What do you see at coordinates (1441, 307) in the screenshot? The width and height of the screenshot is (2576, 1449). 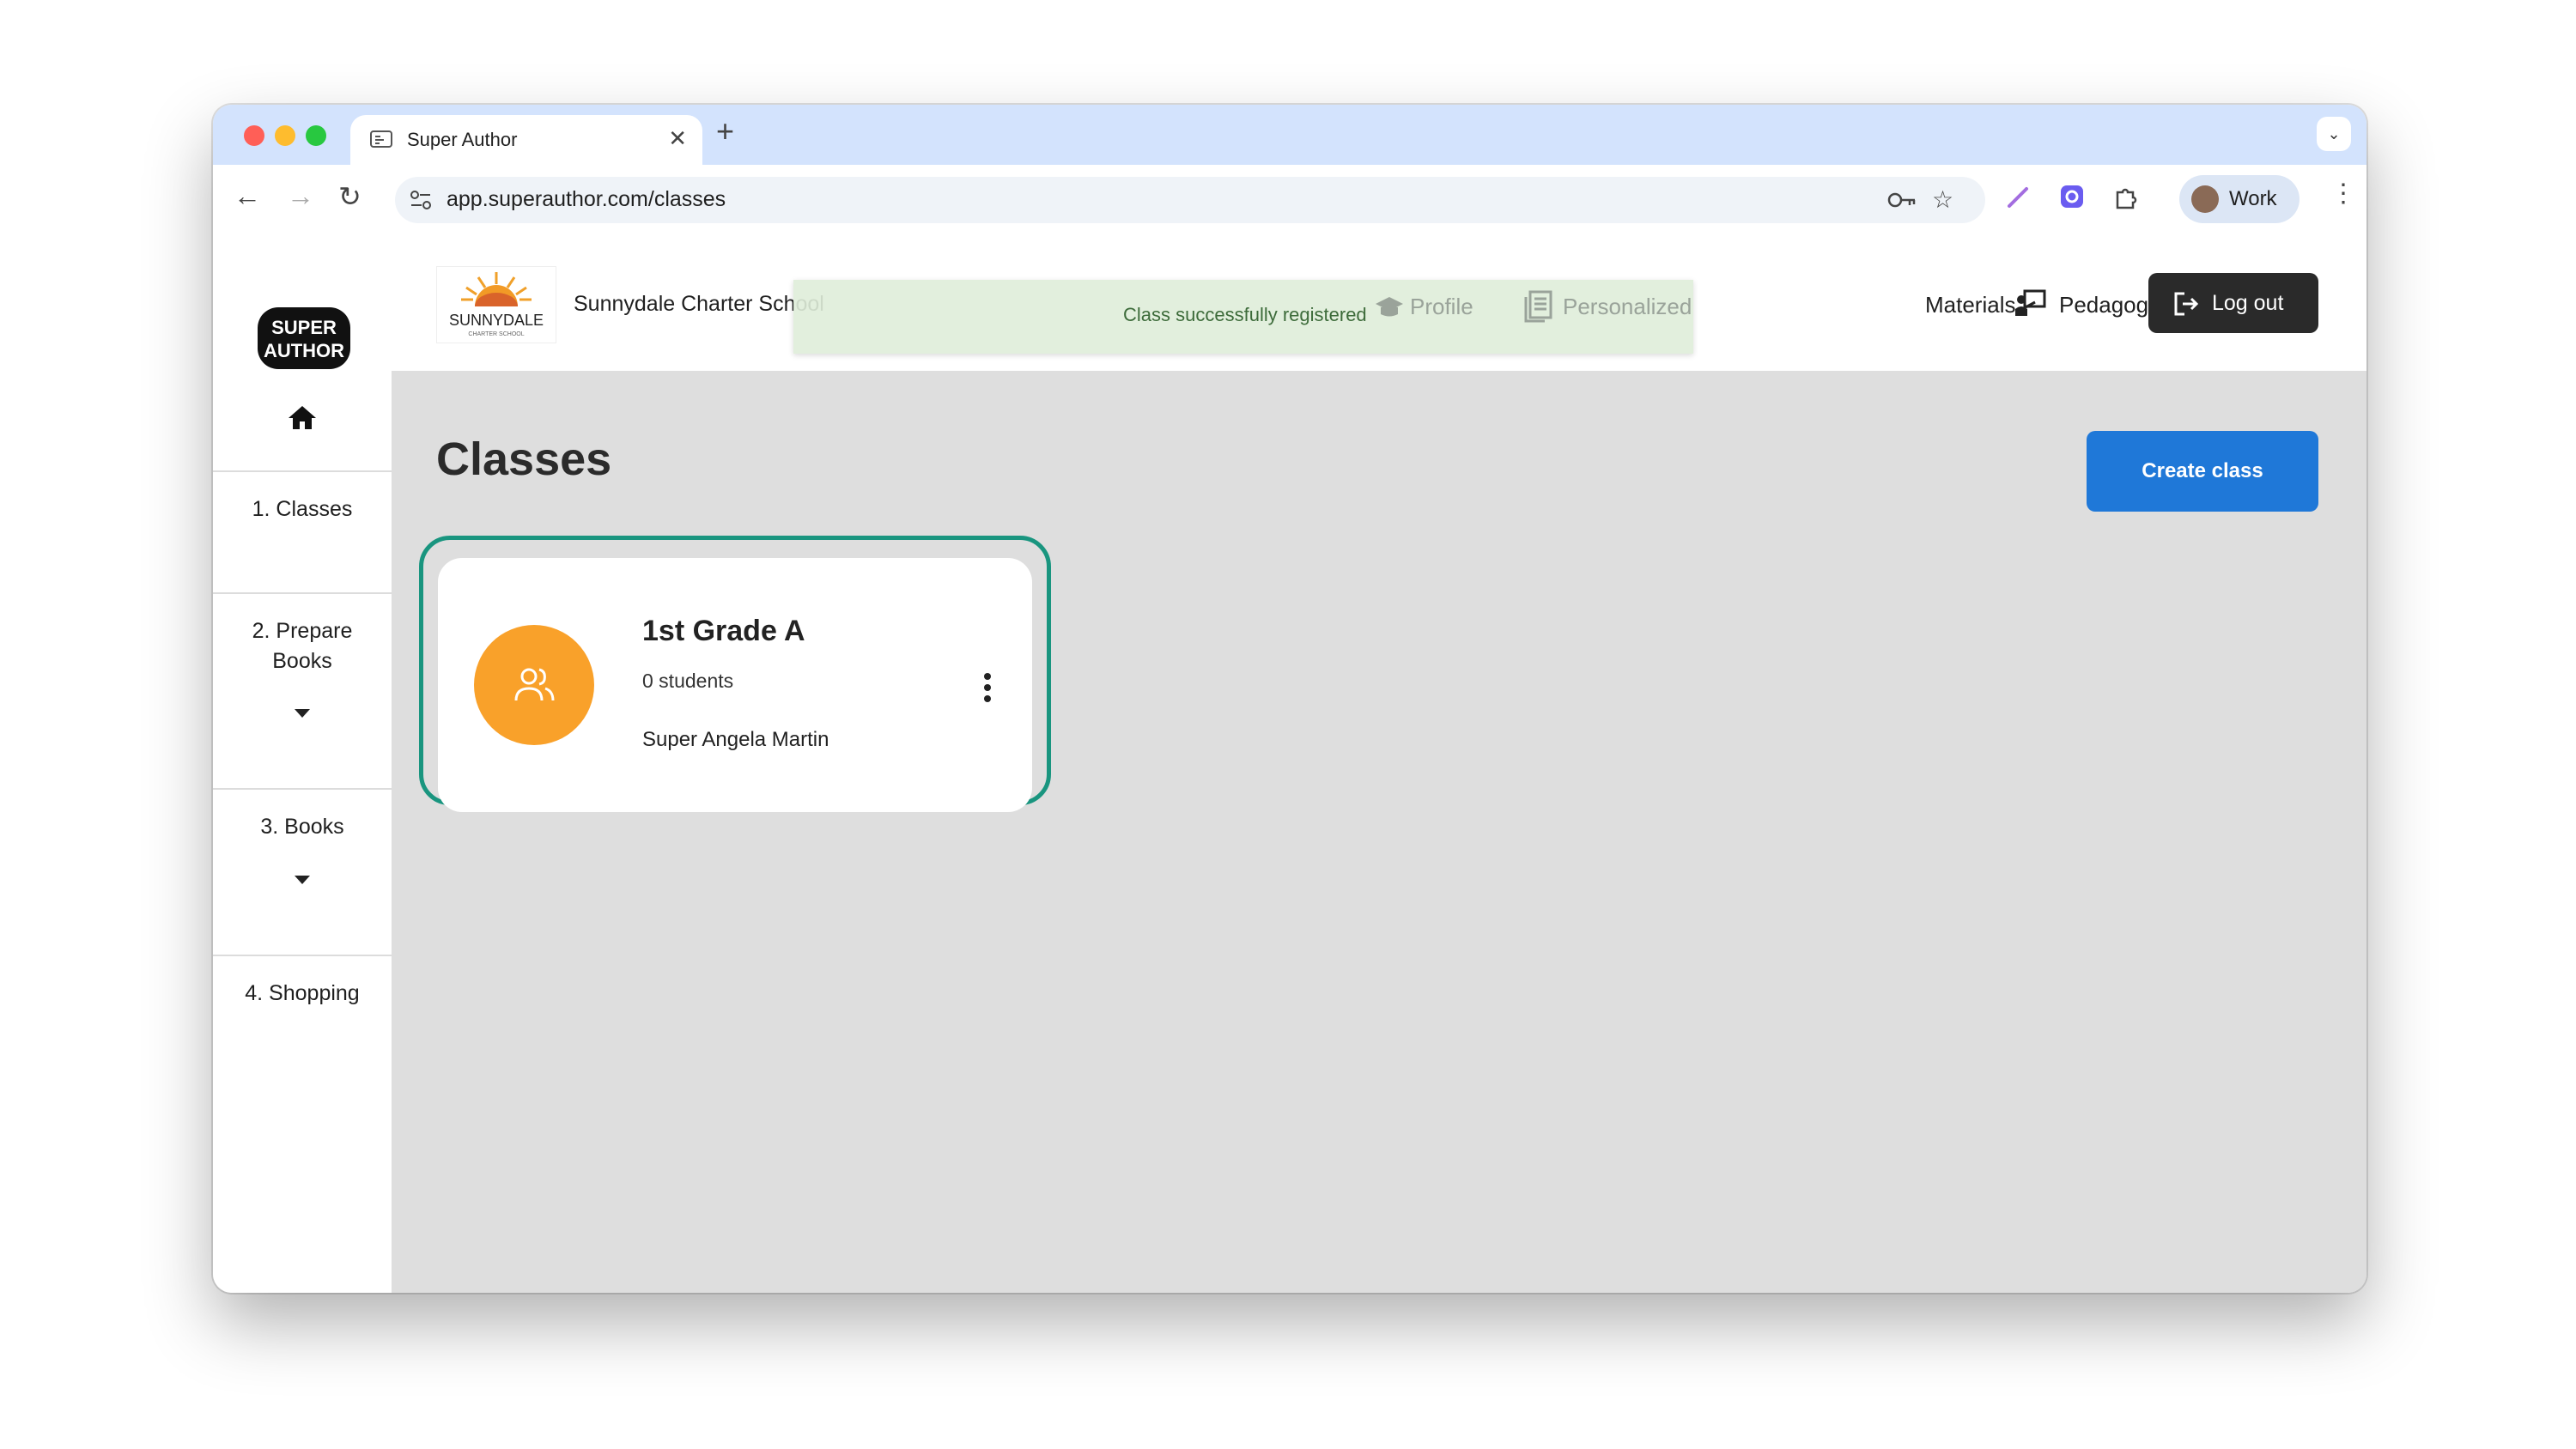 I see `nav-profile: Profile` at bounding box center [1441, 307].